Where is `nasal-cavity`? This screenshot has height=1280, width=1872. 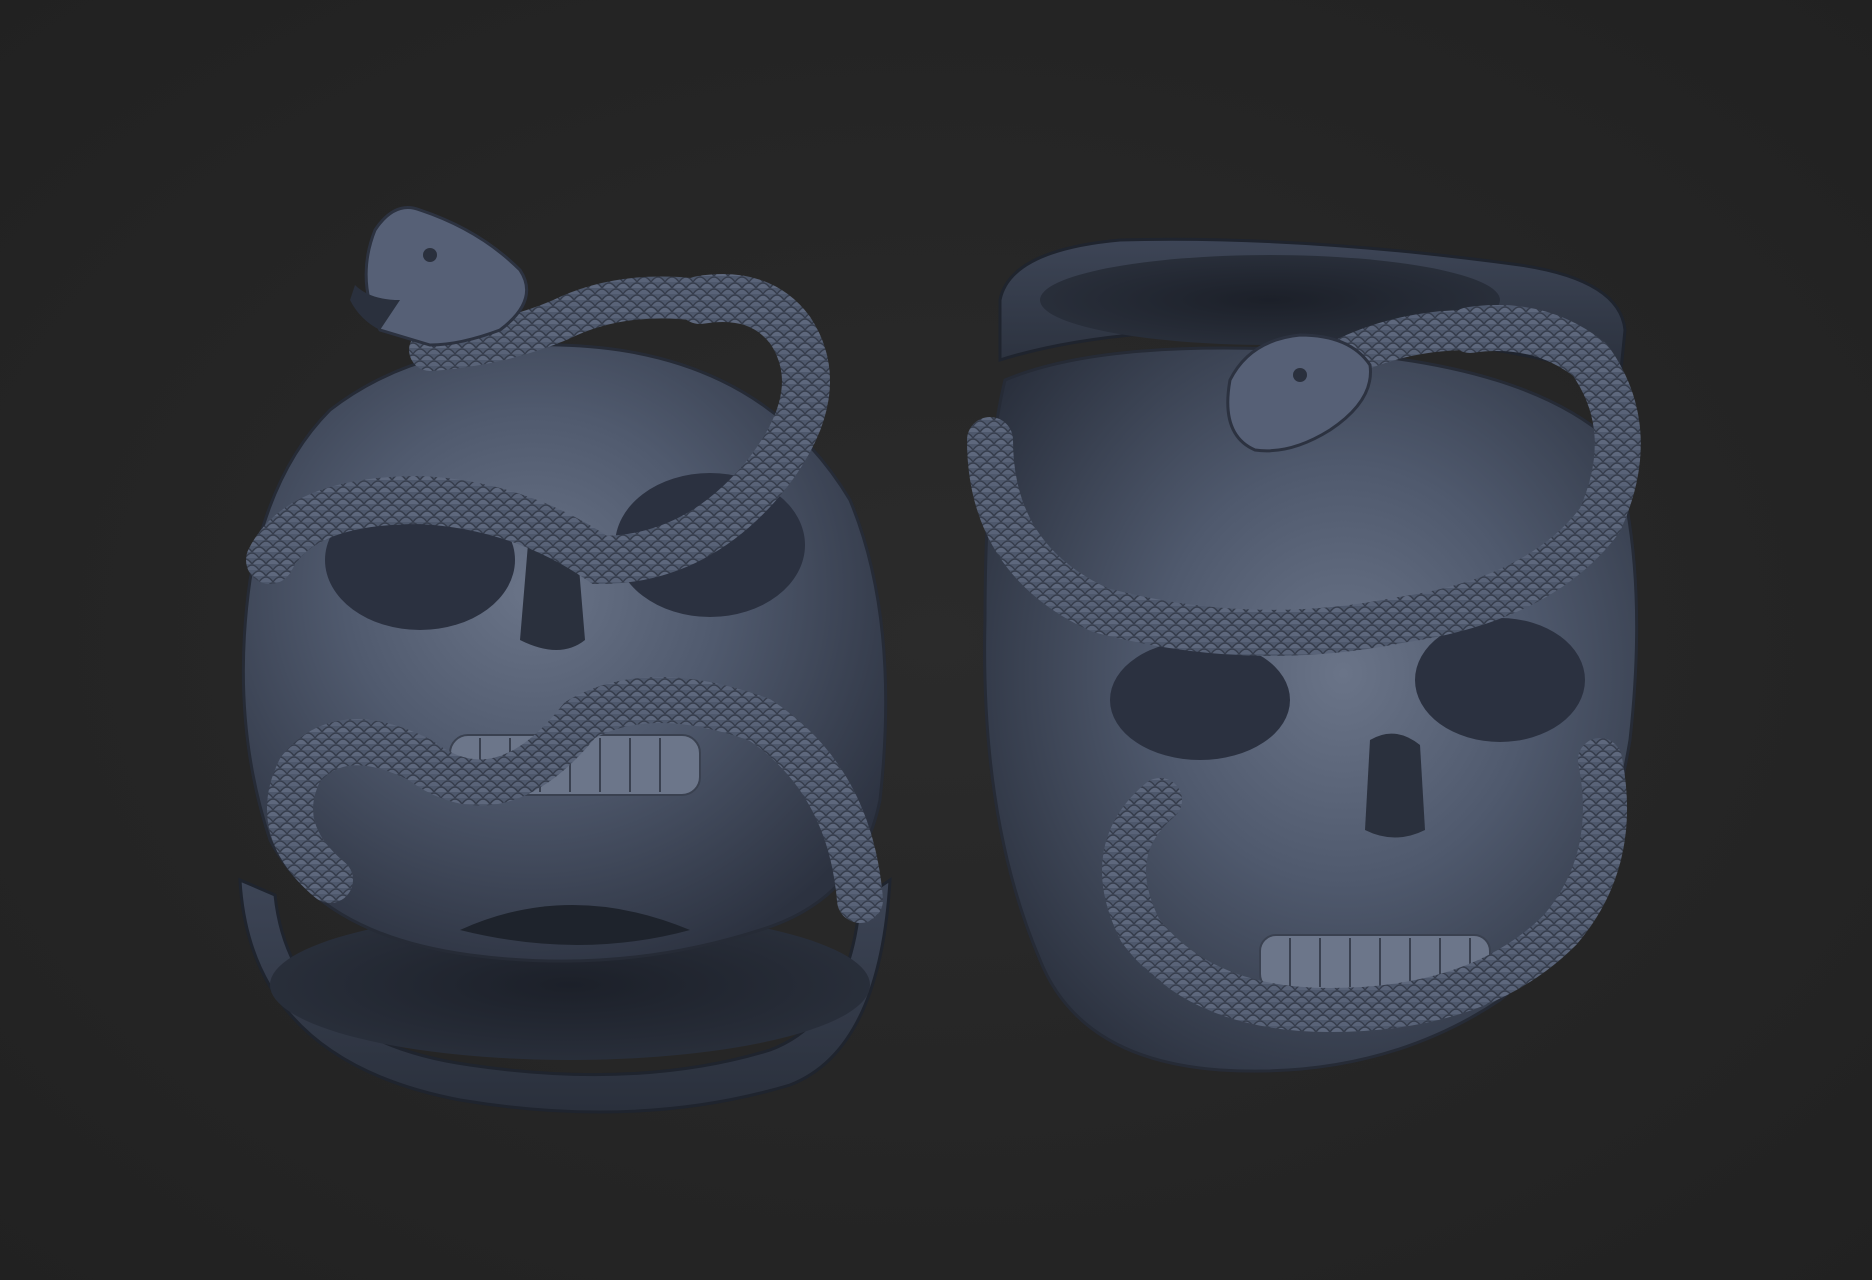 nasal-cavity is located at coordinates (1395, 785).